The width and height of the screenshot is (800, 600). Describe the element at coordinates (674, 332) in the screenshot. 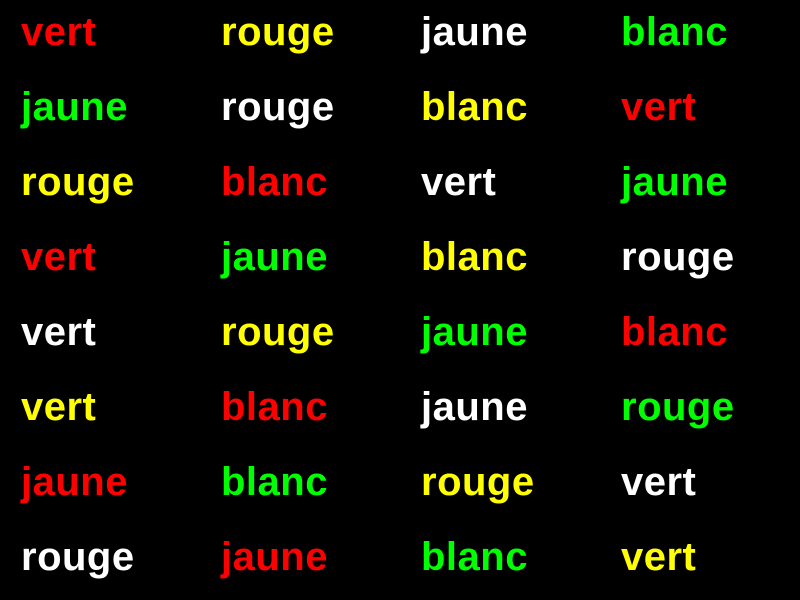

I see `stroop-word-r5-c4: blanc` at that location.